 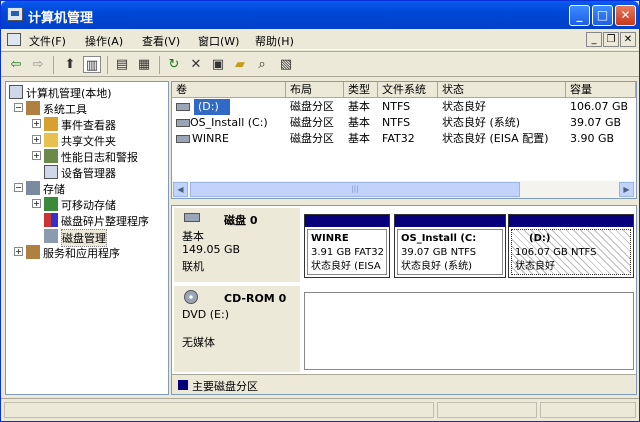 What do you see at coordinates (502, 90) in the screenshot?
I see `column-header-status: 状态` at bounding box center [502, 90].